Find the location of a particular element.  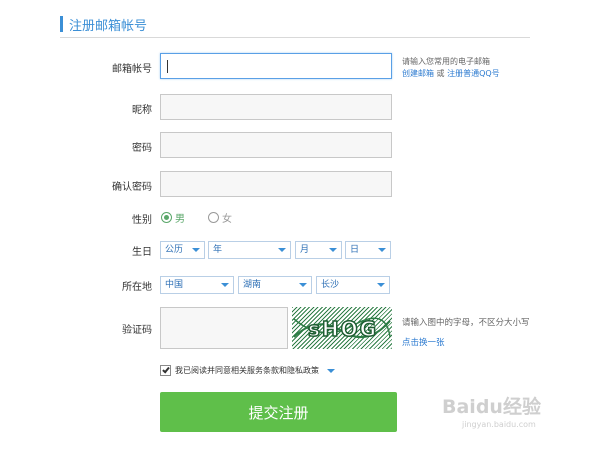

captcha-hint: 请输入图中的字母，不区分大小写 is located at coordinates (466, 323).